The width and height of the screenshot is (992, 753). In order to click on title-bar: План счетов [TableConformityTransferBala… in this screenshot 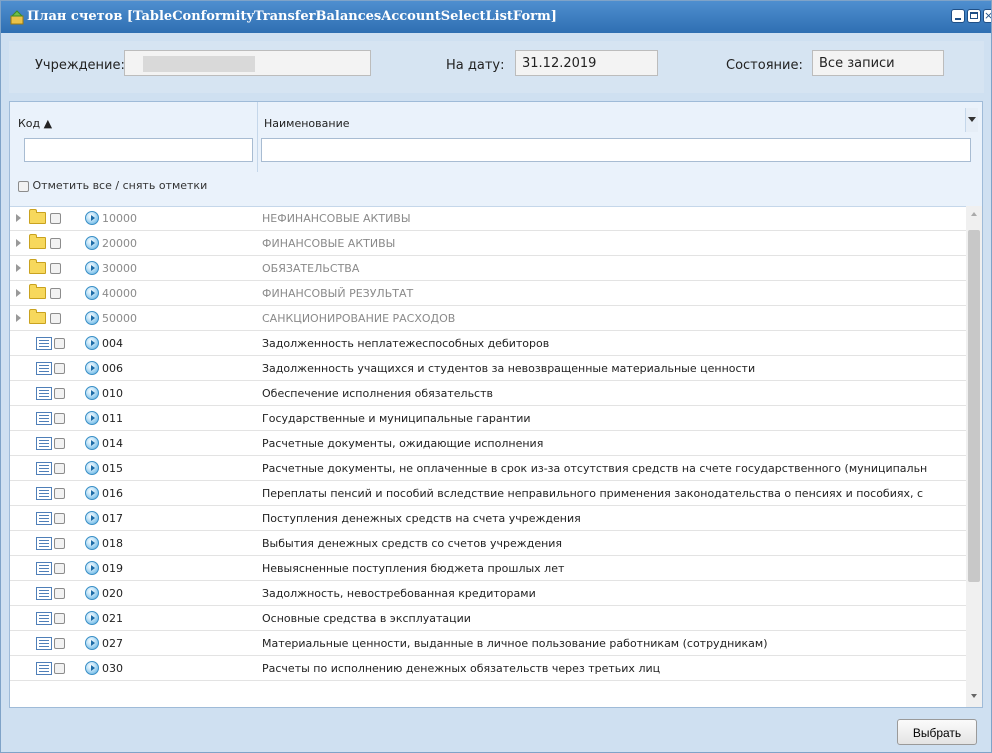, I will do `click(496, 17)`.